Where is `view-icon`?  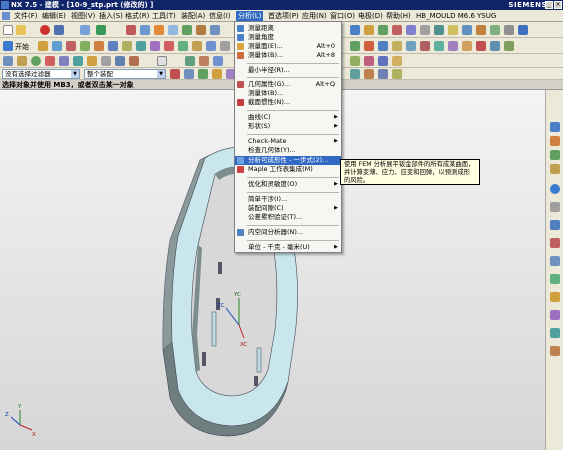 view-icon is located at coordinates (159, 30).